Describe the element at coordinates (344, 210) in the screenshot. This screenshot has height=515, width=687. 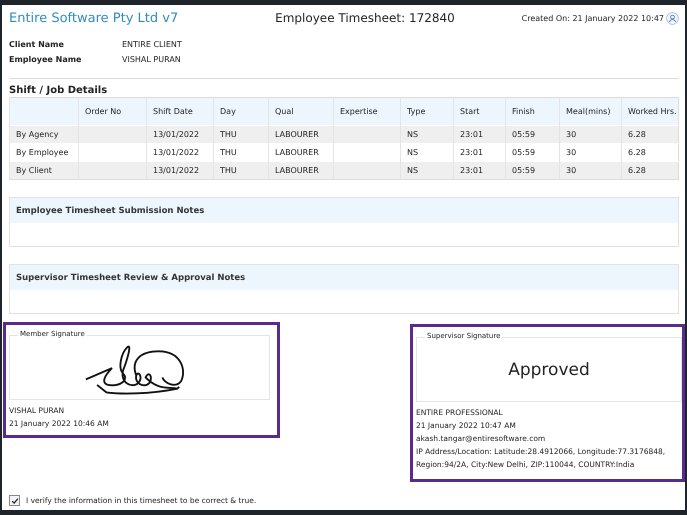
I see `notes-title: Employee Timesheet Submission Notes` at that location.